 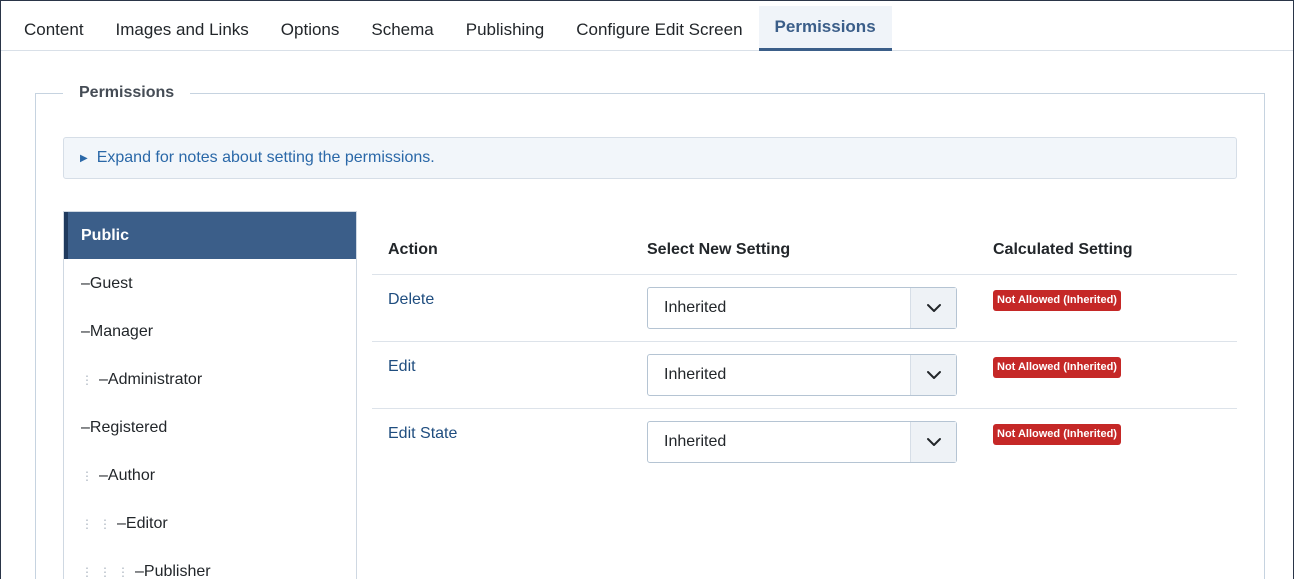 What do you see at coordinates (802, 375) in the screenshot?
I see `setting-select-edit: Inherited` at bounding box center [802, 375].